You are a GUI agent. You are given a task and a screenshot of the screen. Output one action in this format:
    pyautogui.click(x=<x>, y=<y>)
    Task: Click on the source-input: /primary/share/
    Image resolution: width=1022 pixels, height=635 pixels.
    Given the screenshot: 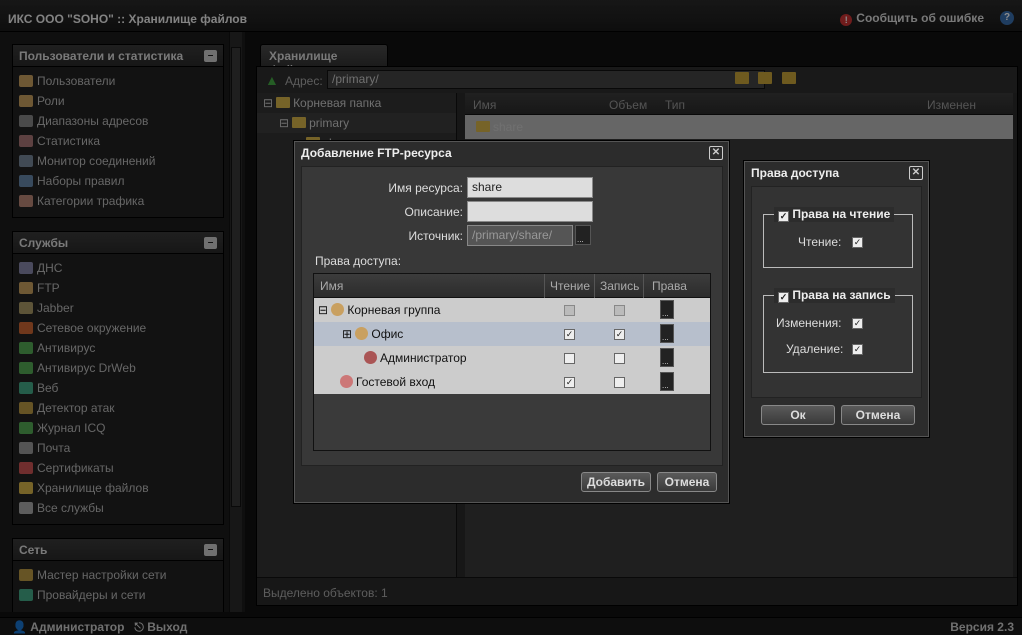 What is the action you would take?
    pyautogui.click(x=520, y=235)
    